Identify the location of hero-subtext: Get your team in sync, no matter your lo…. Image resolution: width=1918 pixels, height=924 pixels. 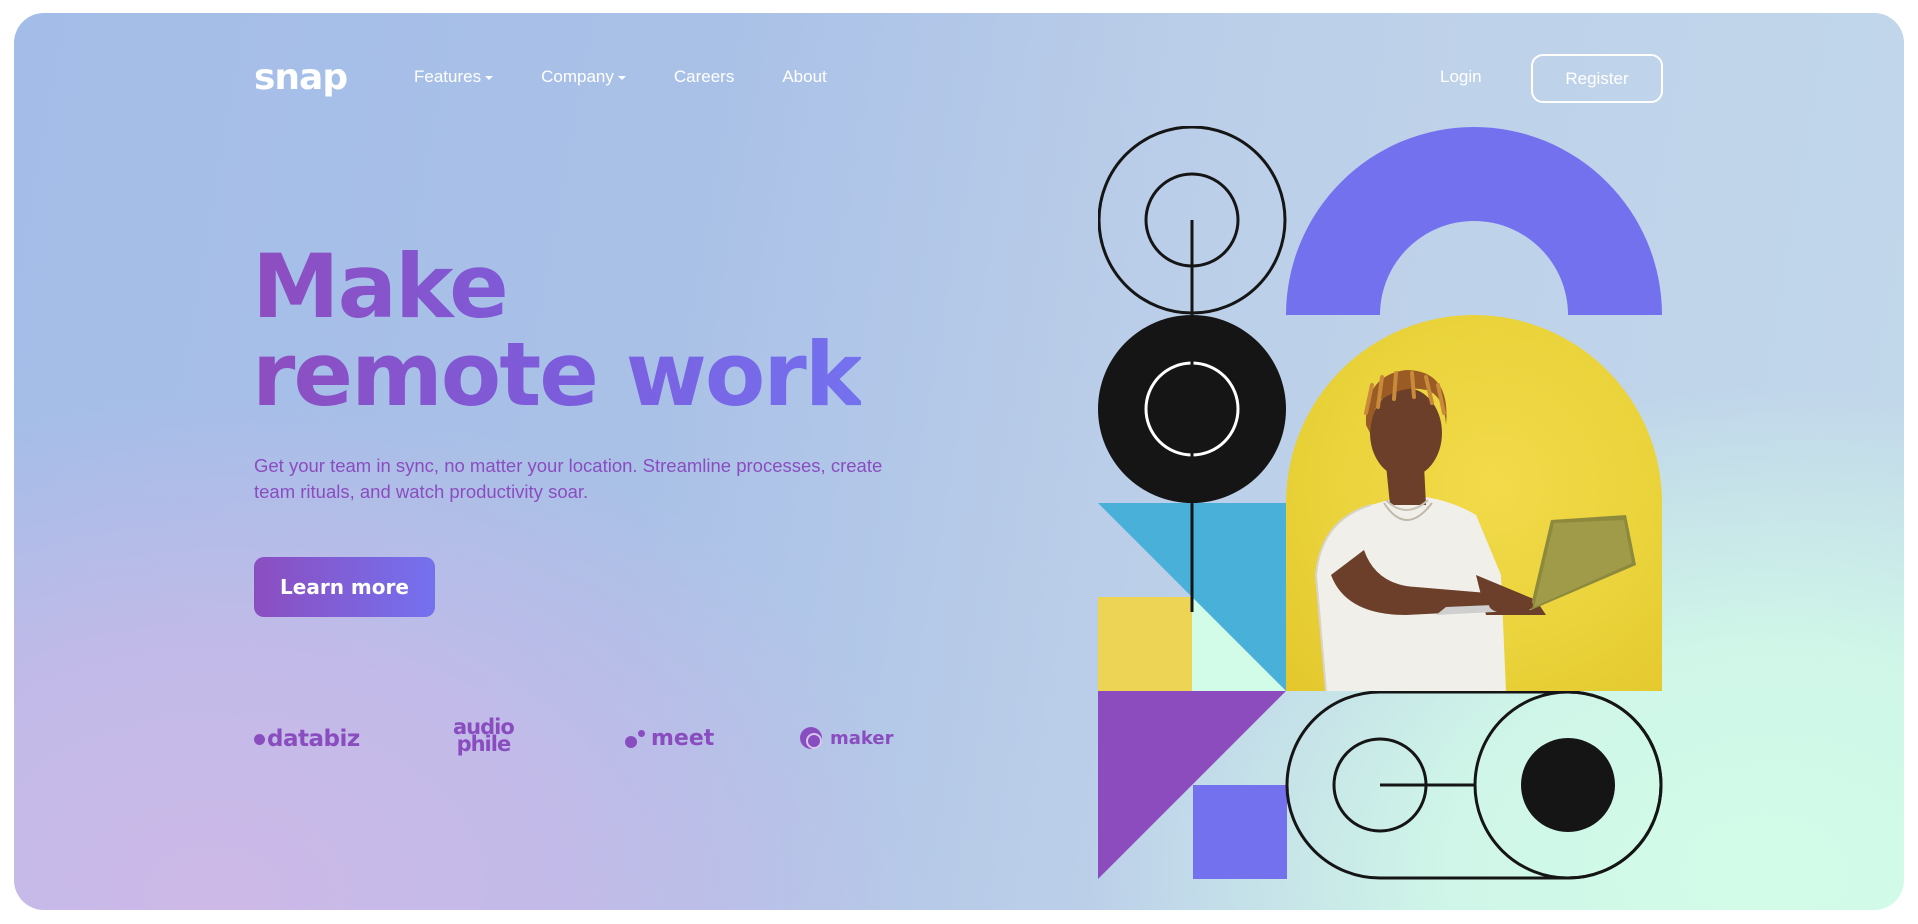
(568, 478).